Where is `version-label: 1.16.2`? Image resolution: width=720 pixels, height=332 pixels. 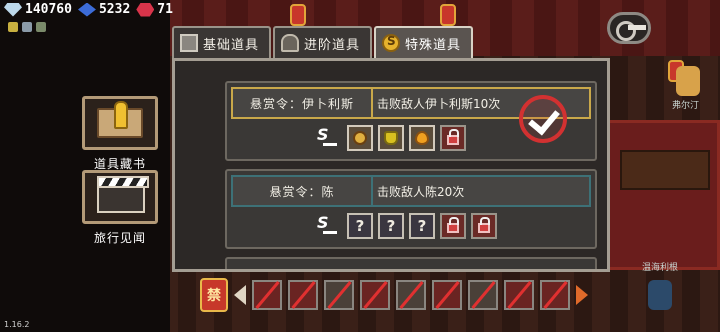
version-label: 1.16.2 is located at coordinates (17, 324).